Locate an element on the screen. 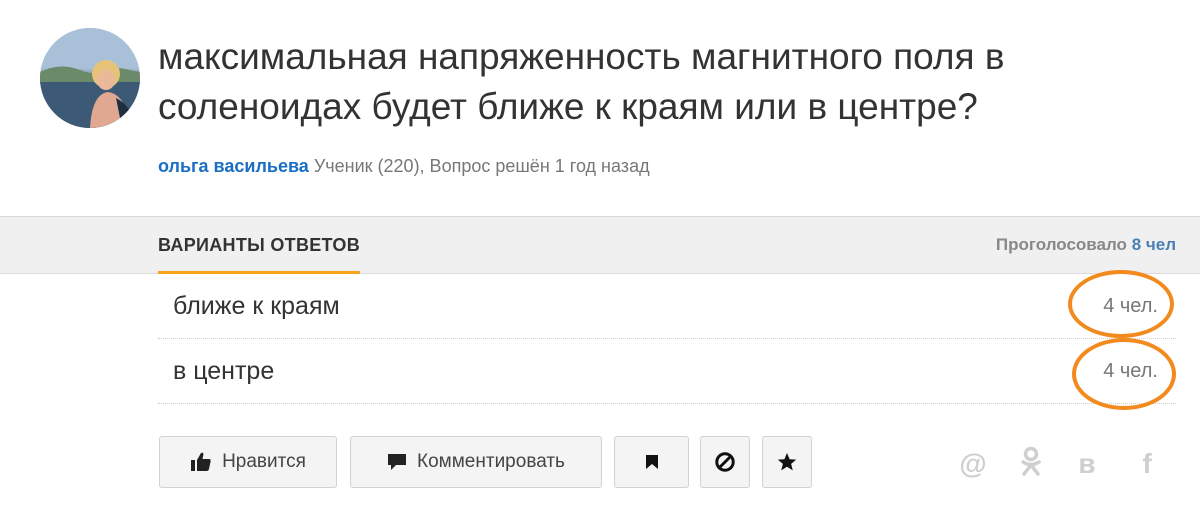  thumbs-up-icon is located at coordinates (201, 462).